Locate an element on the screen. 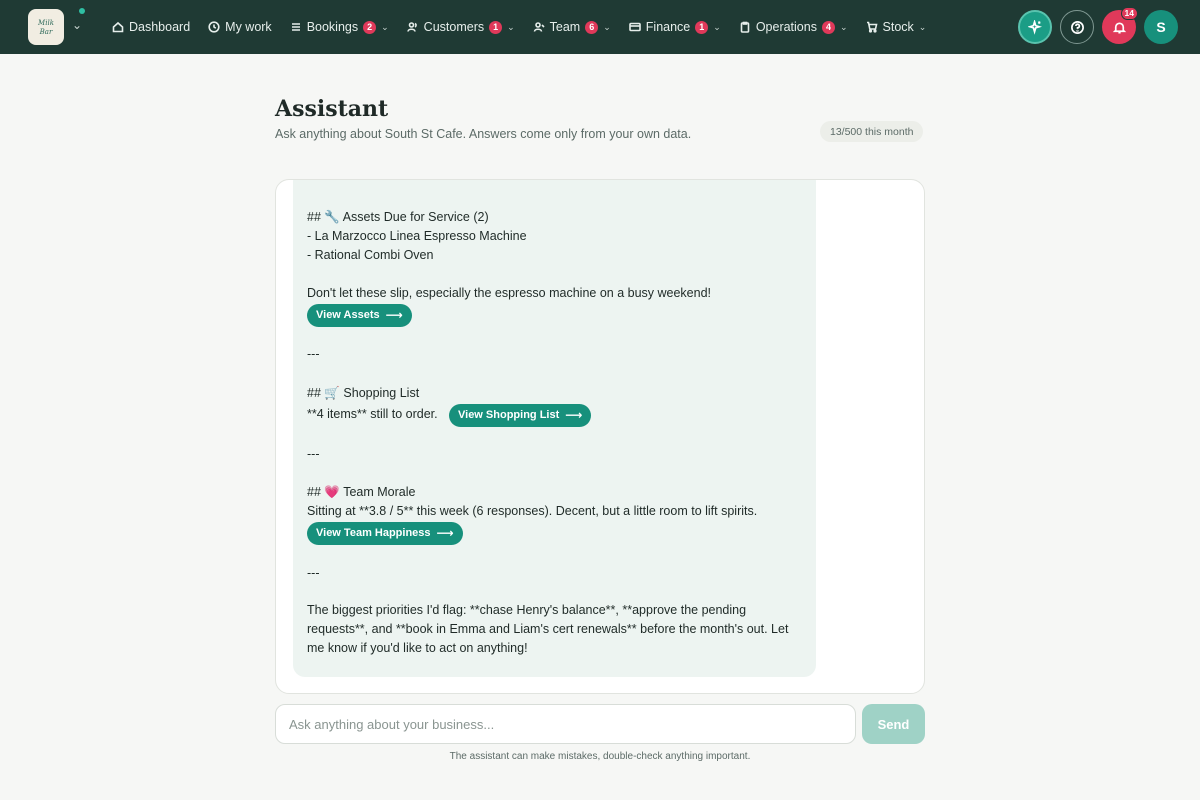 The height and width of the screenshot is (800, 1200). svg-text: Bar is located at coordinates (46, 32).